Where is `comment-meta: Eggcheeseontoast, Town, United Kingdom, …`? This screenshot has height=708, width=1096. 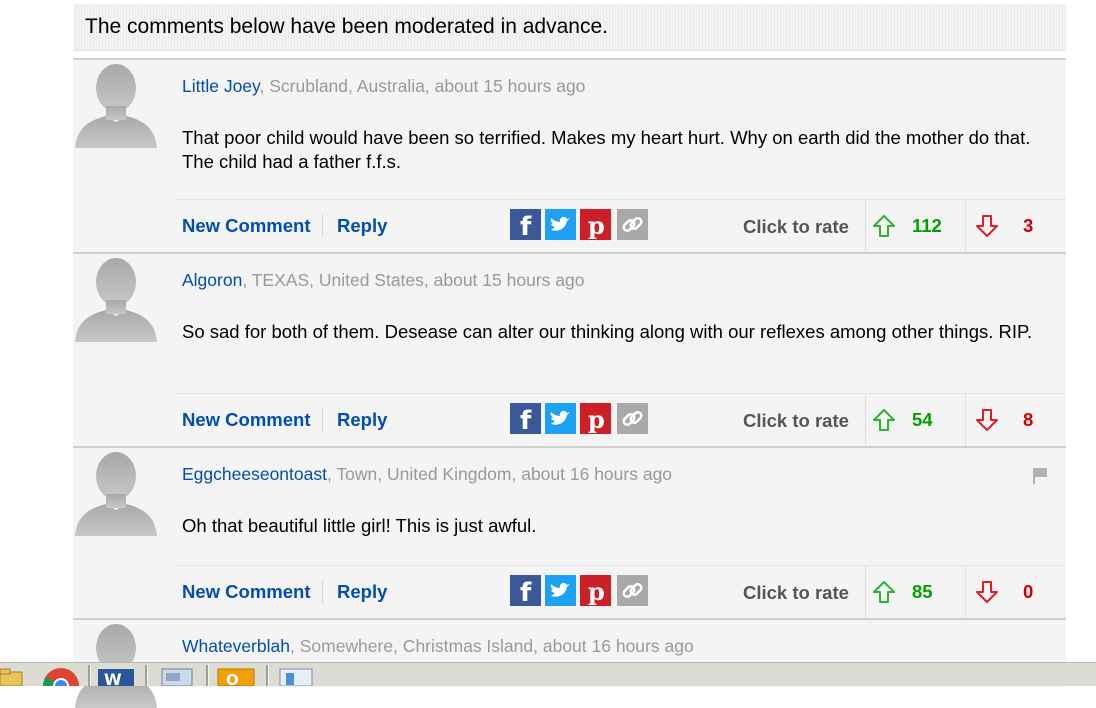
comment-meta: Eggcheeseontoast, Town, United Kingdom, … is located at coordinates (427, 474).